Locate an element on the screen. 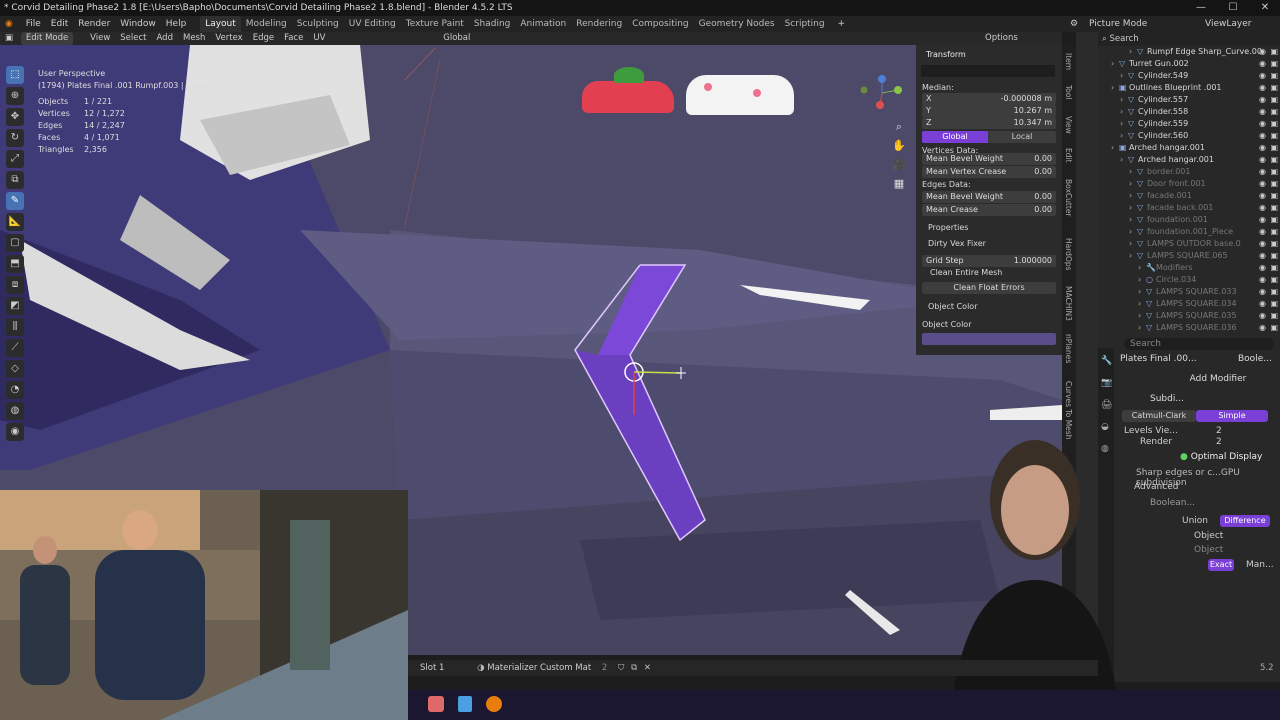 The image size is (1280, 720). properties-search: Search is located at coordinates (1199, 344).